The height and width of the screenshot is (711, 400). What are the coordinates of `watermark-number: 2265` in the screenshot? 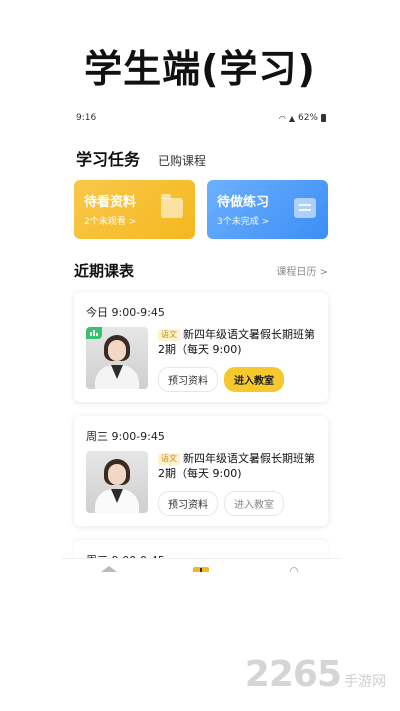 It's located at (293, 674).